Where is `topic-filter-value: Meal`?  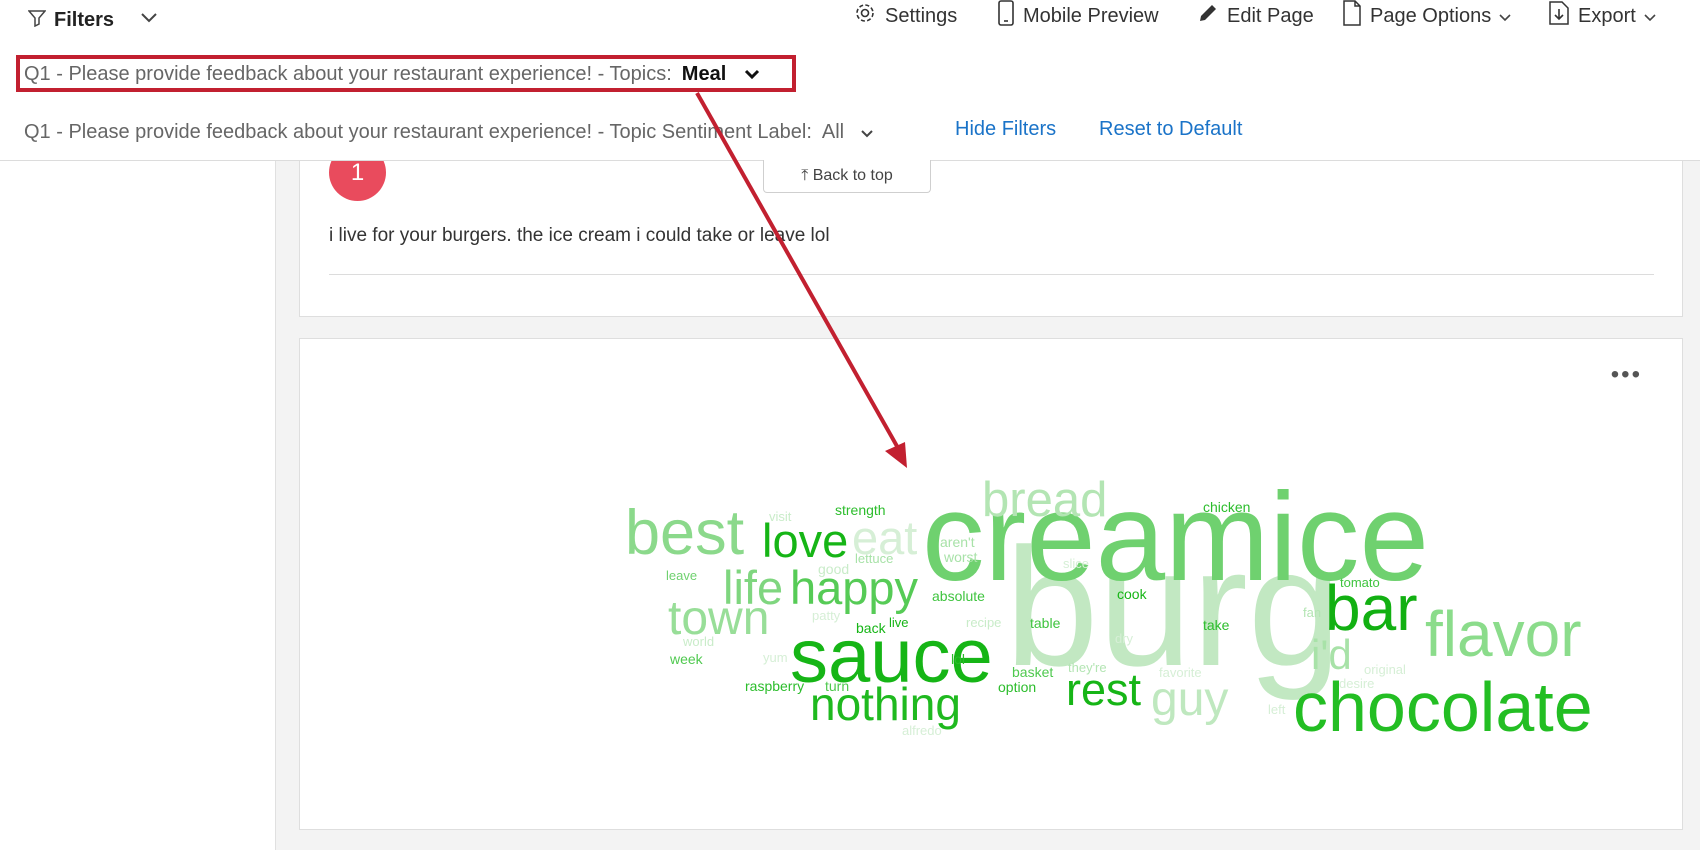
topic-filter-value: Meal is located at coordinates (704, 74).